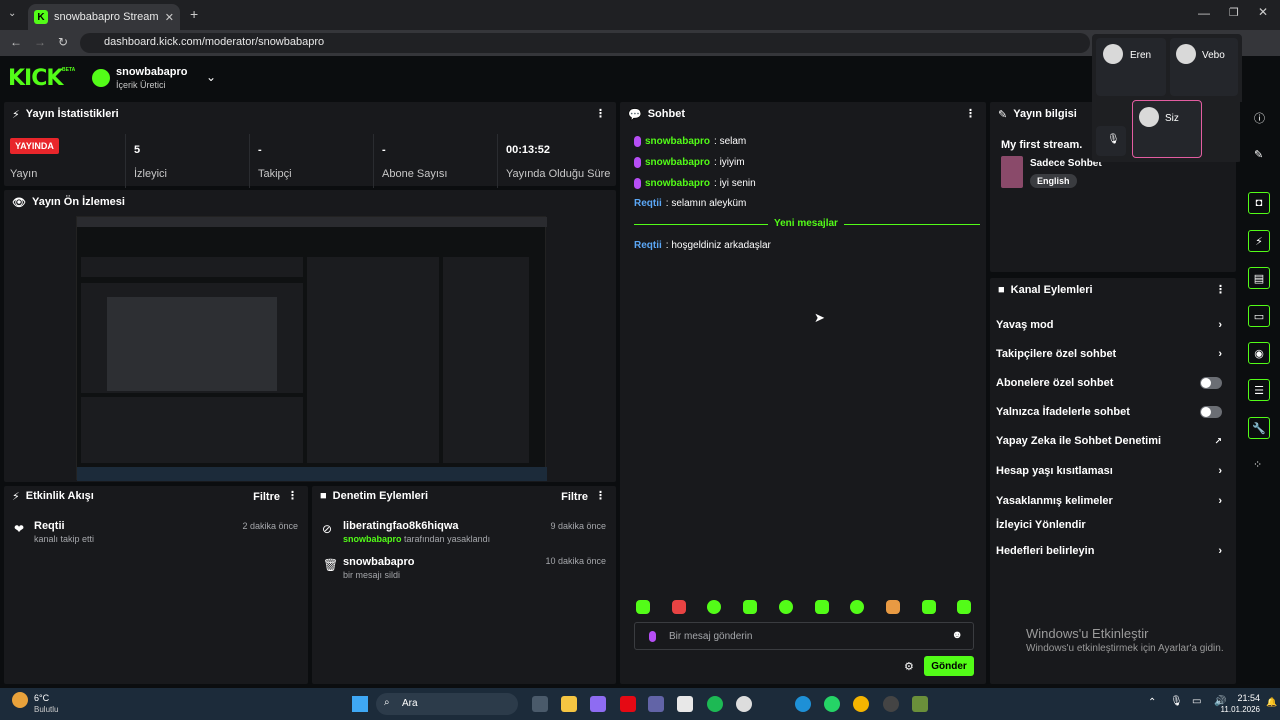 The image size is (1280, 720). I want to click on forward-icon: →, so click(40, 42).